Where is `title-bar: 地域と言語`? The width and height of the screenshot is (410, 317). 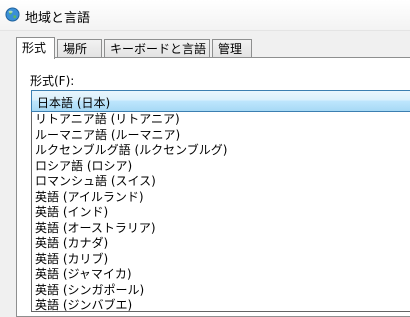
title-bar: 地域と言語 is located at coordinates (205, 15).